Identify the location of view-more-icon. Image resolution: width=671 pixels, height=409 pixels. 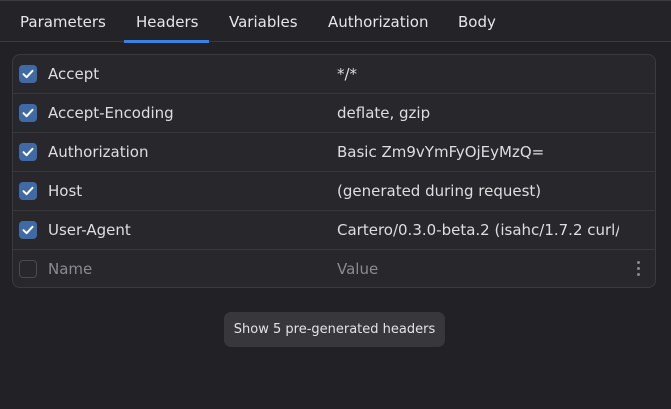
(638, 270).